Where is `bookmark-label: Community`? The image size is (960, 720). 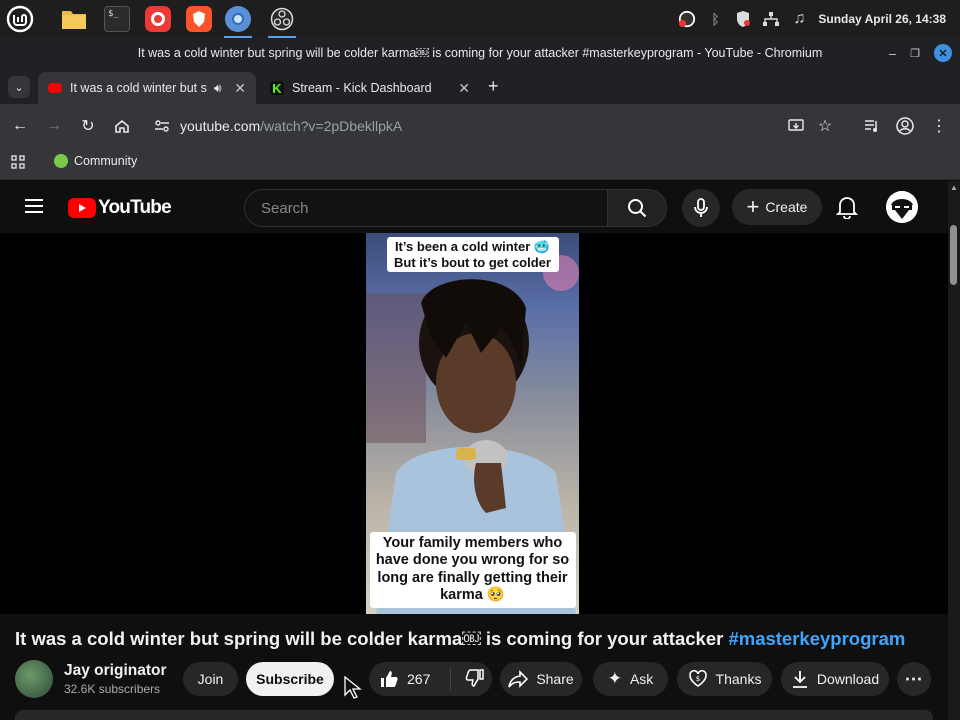
bookmark-label: Community is located at coordinates (106, 161).